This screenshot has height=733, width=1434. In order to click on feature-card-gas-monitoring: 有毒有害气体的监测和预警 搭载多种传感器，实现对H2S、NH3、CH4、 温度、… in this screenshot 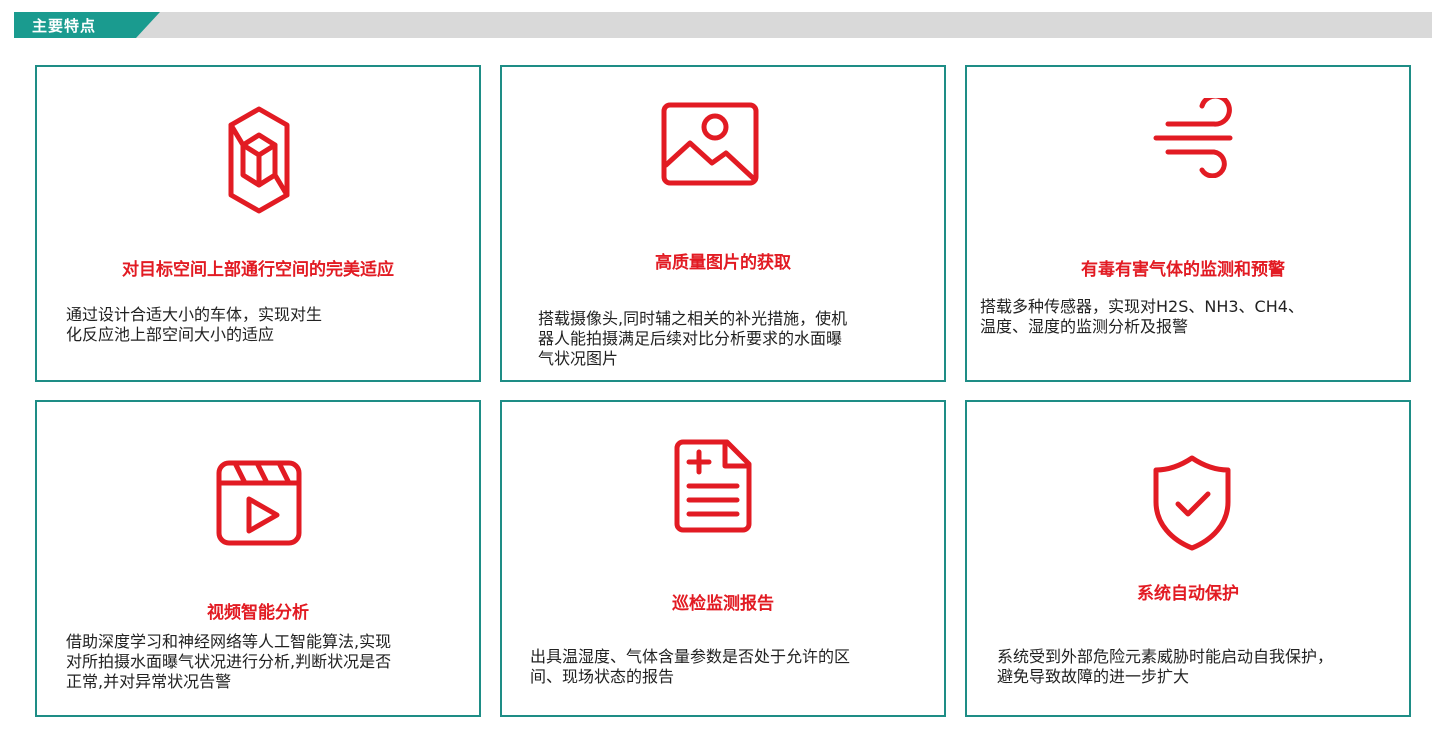, I will do `click(1188, 223)`.